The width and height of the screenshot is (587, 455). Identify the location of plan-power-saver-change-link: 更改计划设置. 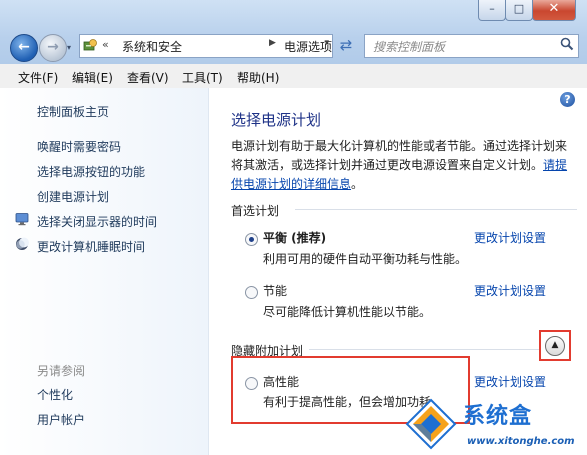
(510, 290).